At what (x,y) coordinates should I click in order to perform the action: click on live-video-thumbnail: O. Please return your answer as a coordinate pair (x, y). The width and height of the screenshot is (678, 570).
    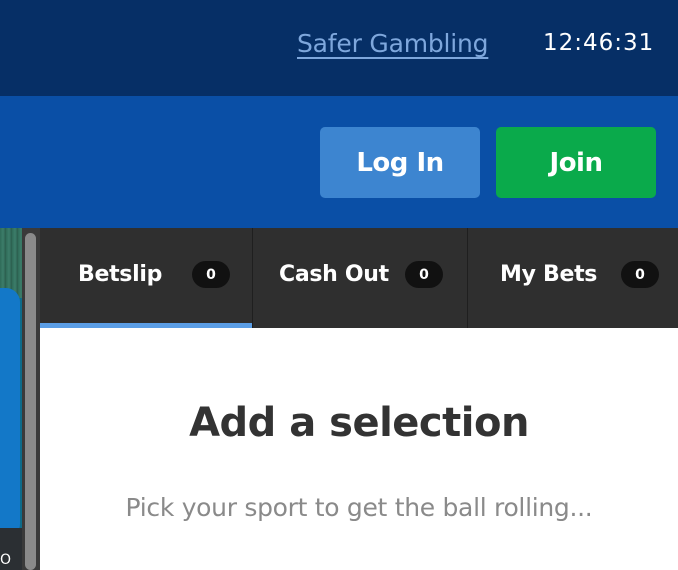
    Looking at the image, I should click on (11, 399).